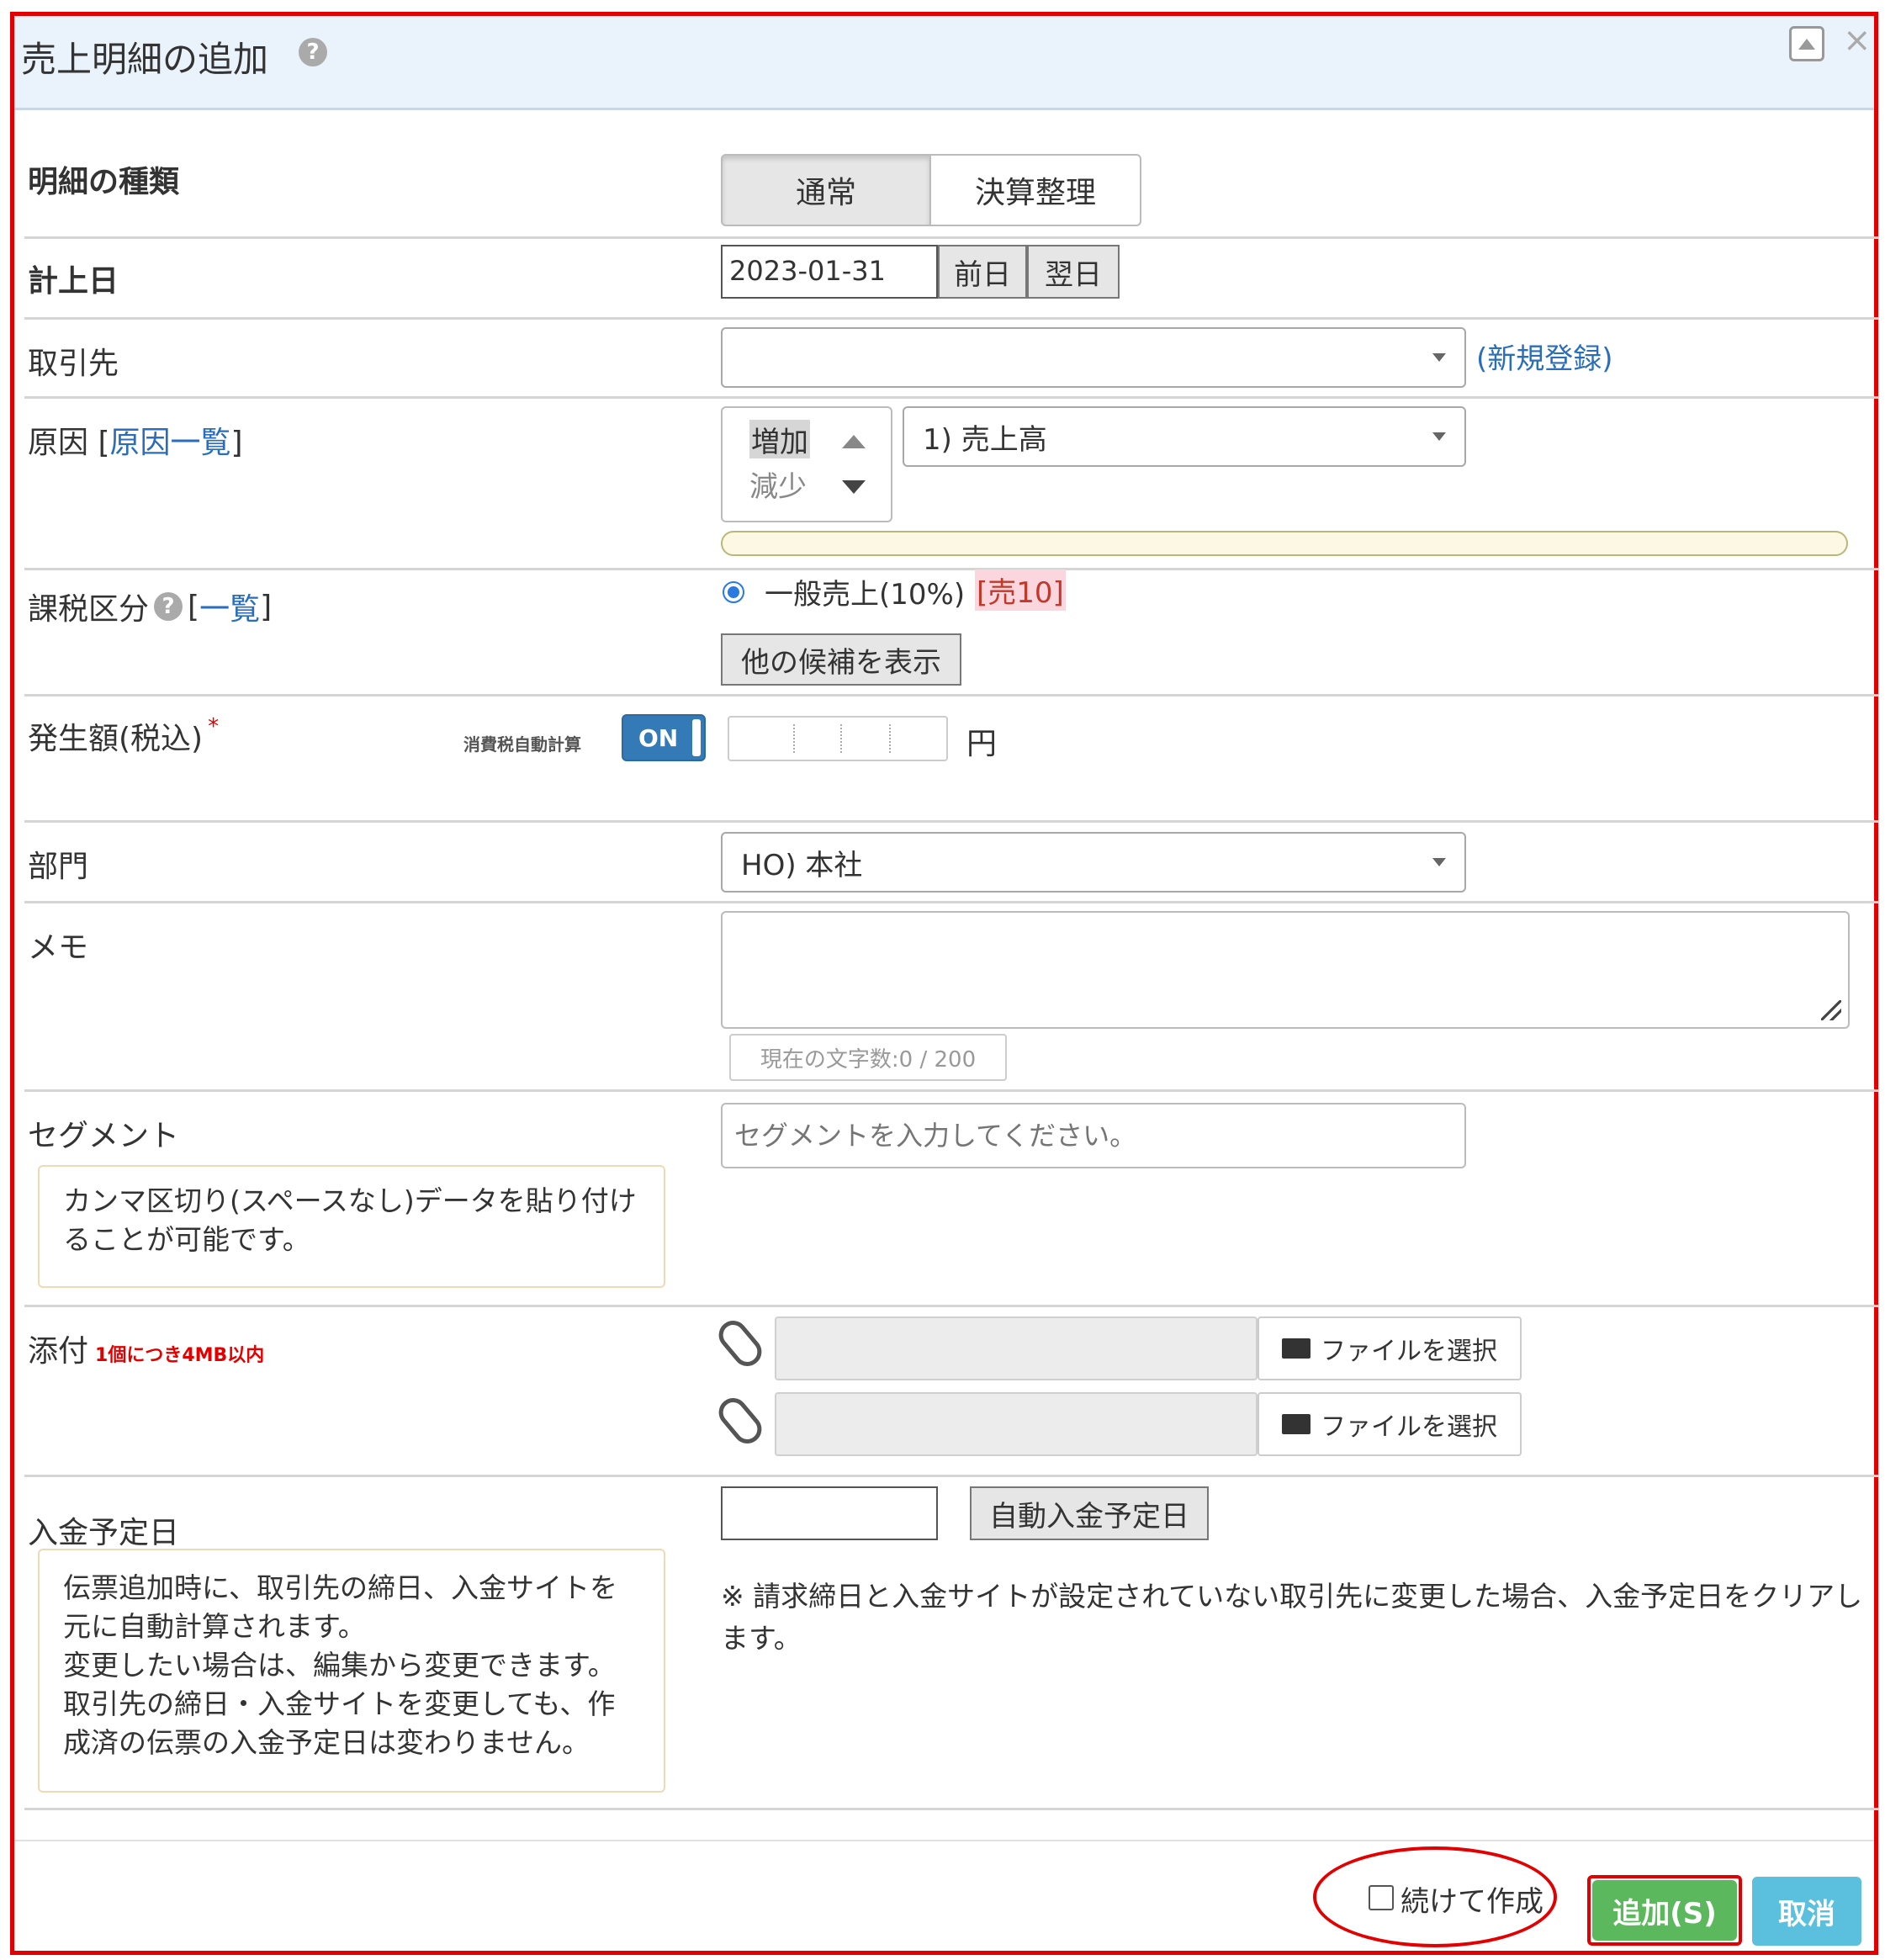  I want to click on amount-unit: 円, so click(982, 744).